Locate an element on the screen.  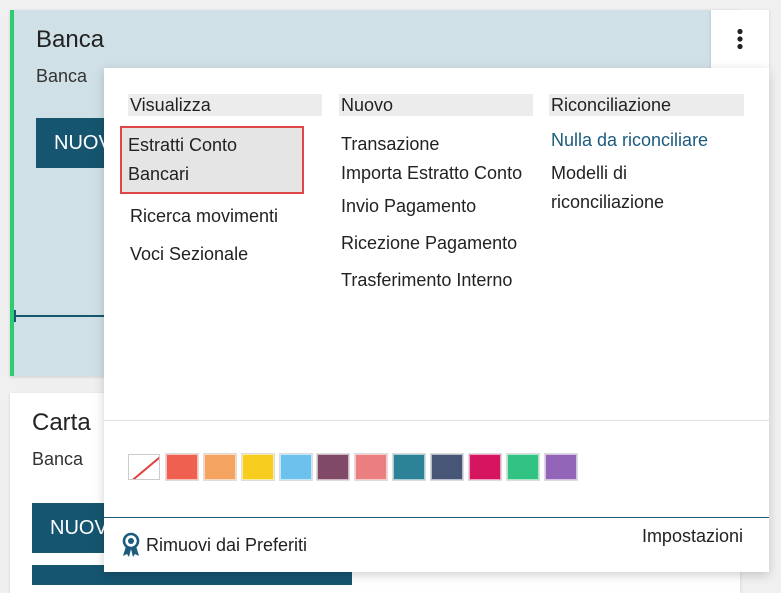
color-swatch-none is located at coordinates (144, 467).